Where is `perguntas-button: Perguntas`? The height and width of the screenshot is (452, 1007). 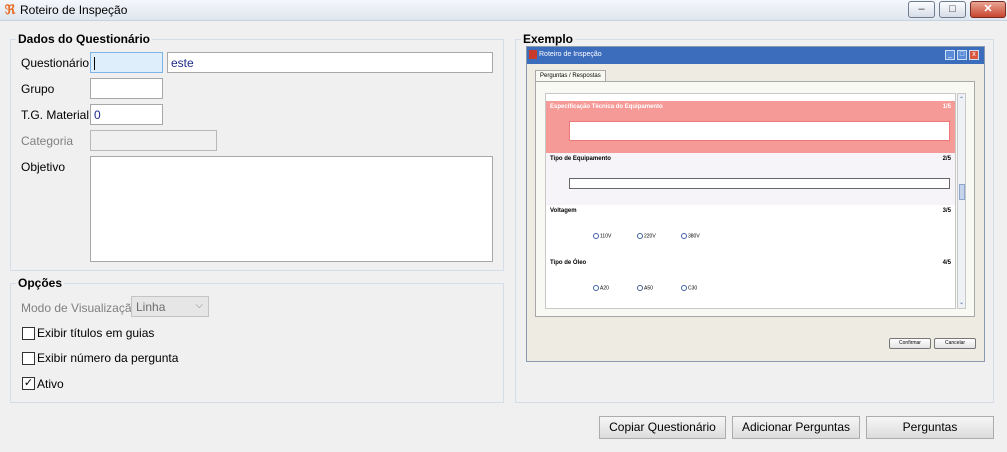
perguntas-button: Perguntas is located at coordinates (930, 427).